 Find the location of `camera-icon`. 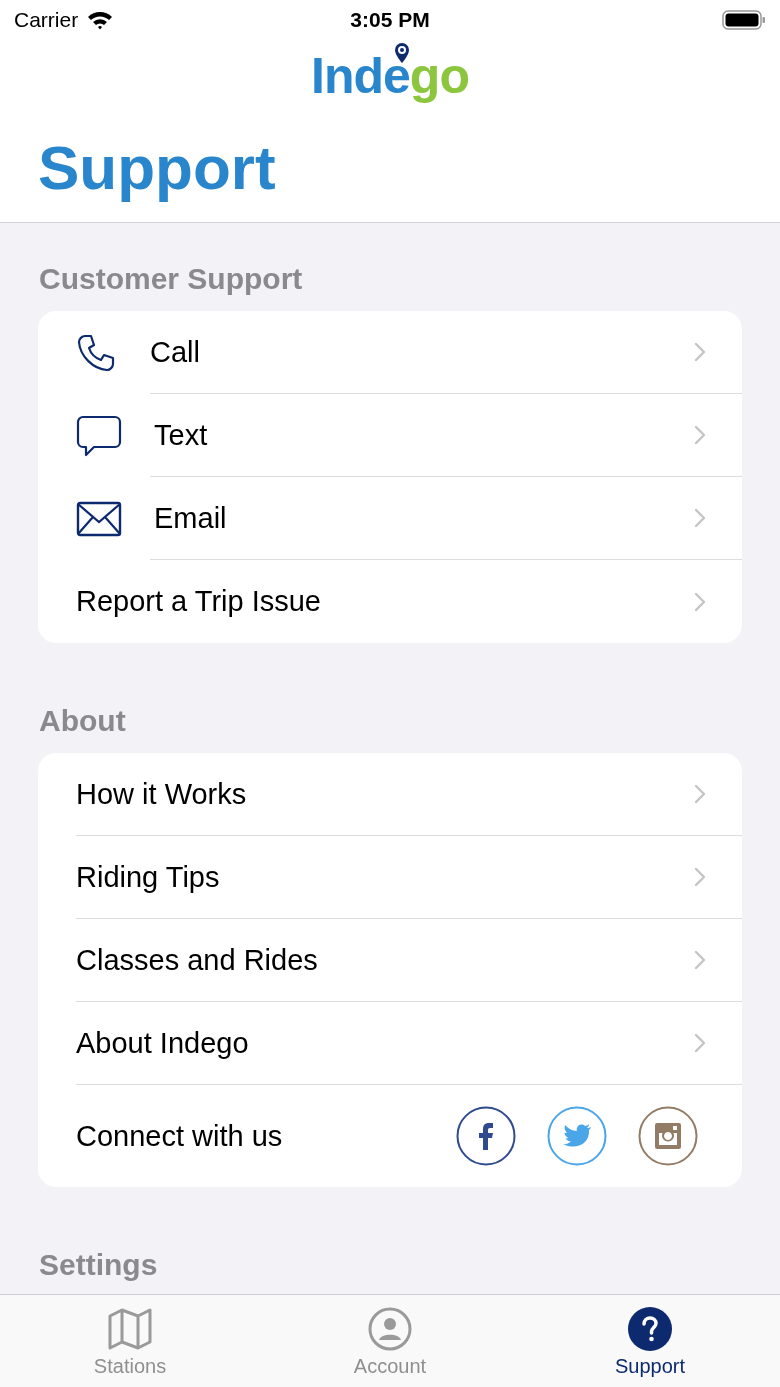

camera-icon is located at coordinates (668, 1136).